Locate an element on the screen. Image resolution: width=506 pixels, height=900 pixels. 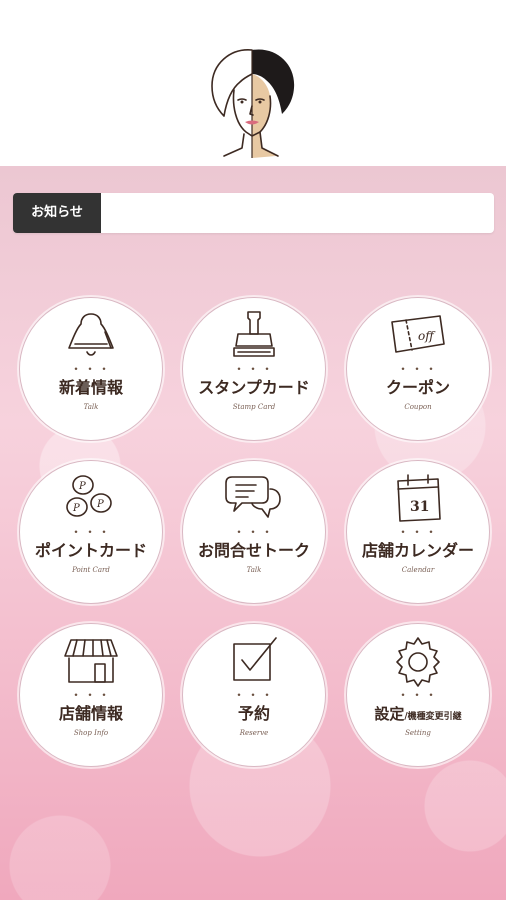
menu-label-stamp-card: スタンプカード is located at coordinates (254, 387).